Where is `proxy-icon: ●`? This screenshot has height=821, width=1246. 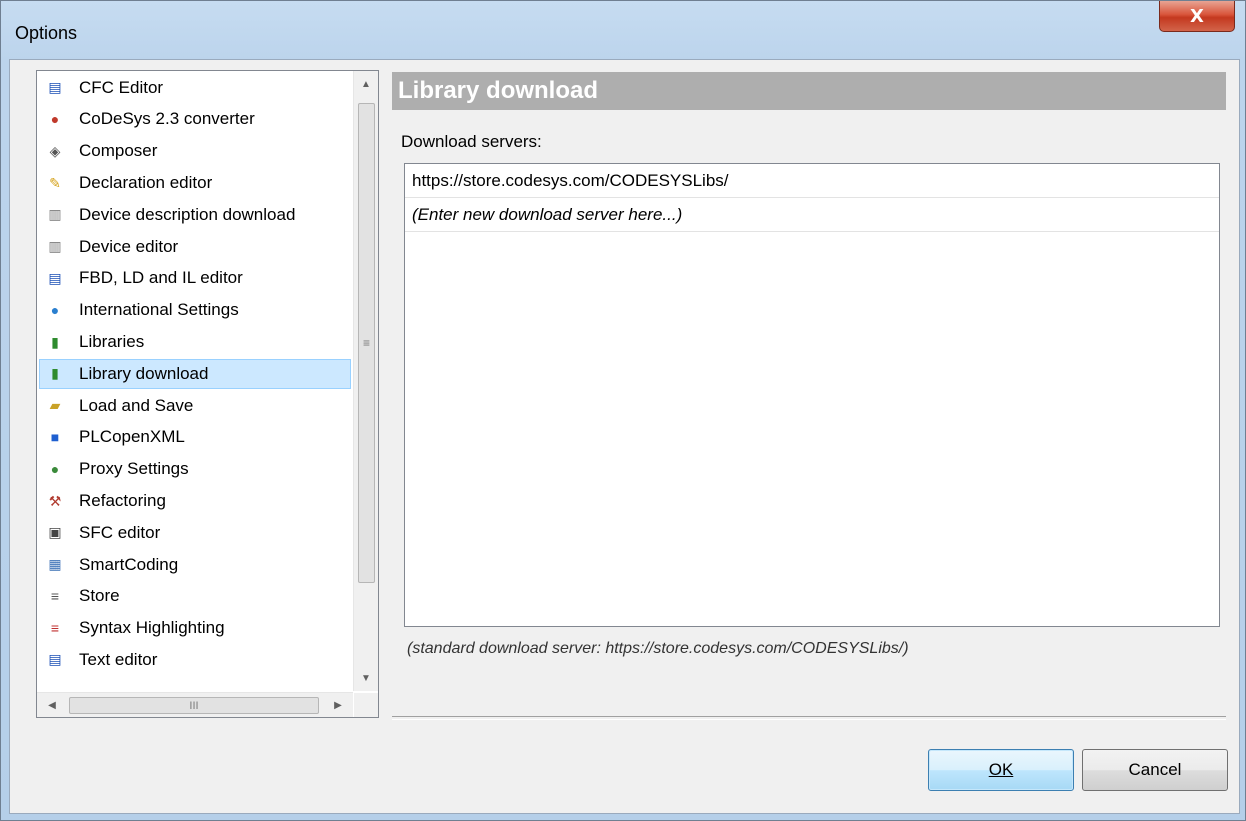
proxy-icon: ● is located at coordinates (55, 469).